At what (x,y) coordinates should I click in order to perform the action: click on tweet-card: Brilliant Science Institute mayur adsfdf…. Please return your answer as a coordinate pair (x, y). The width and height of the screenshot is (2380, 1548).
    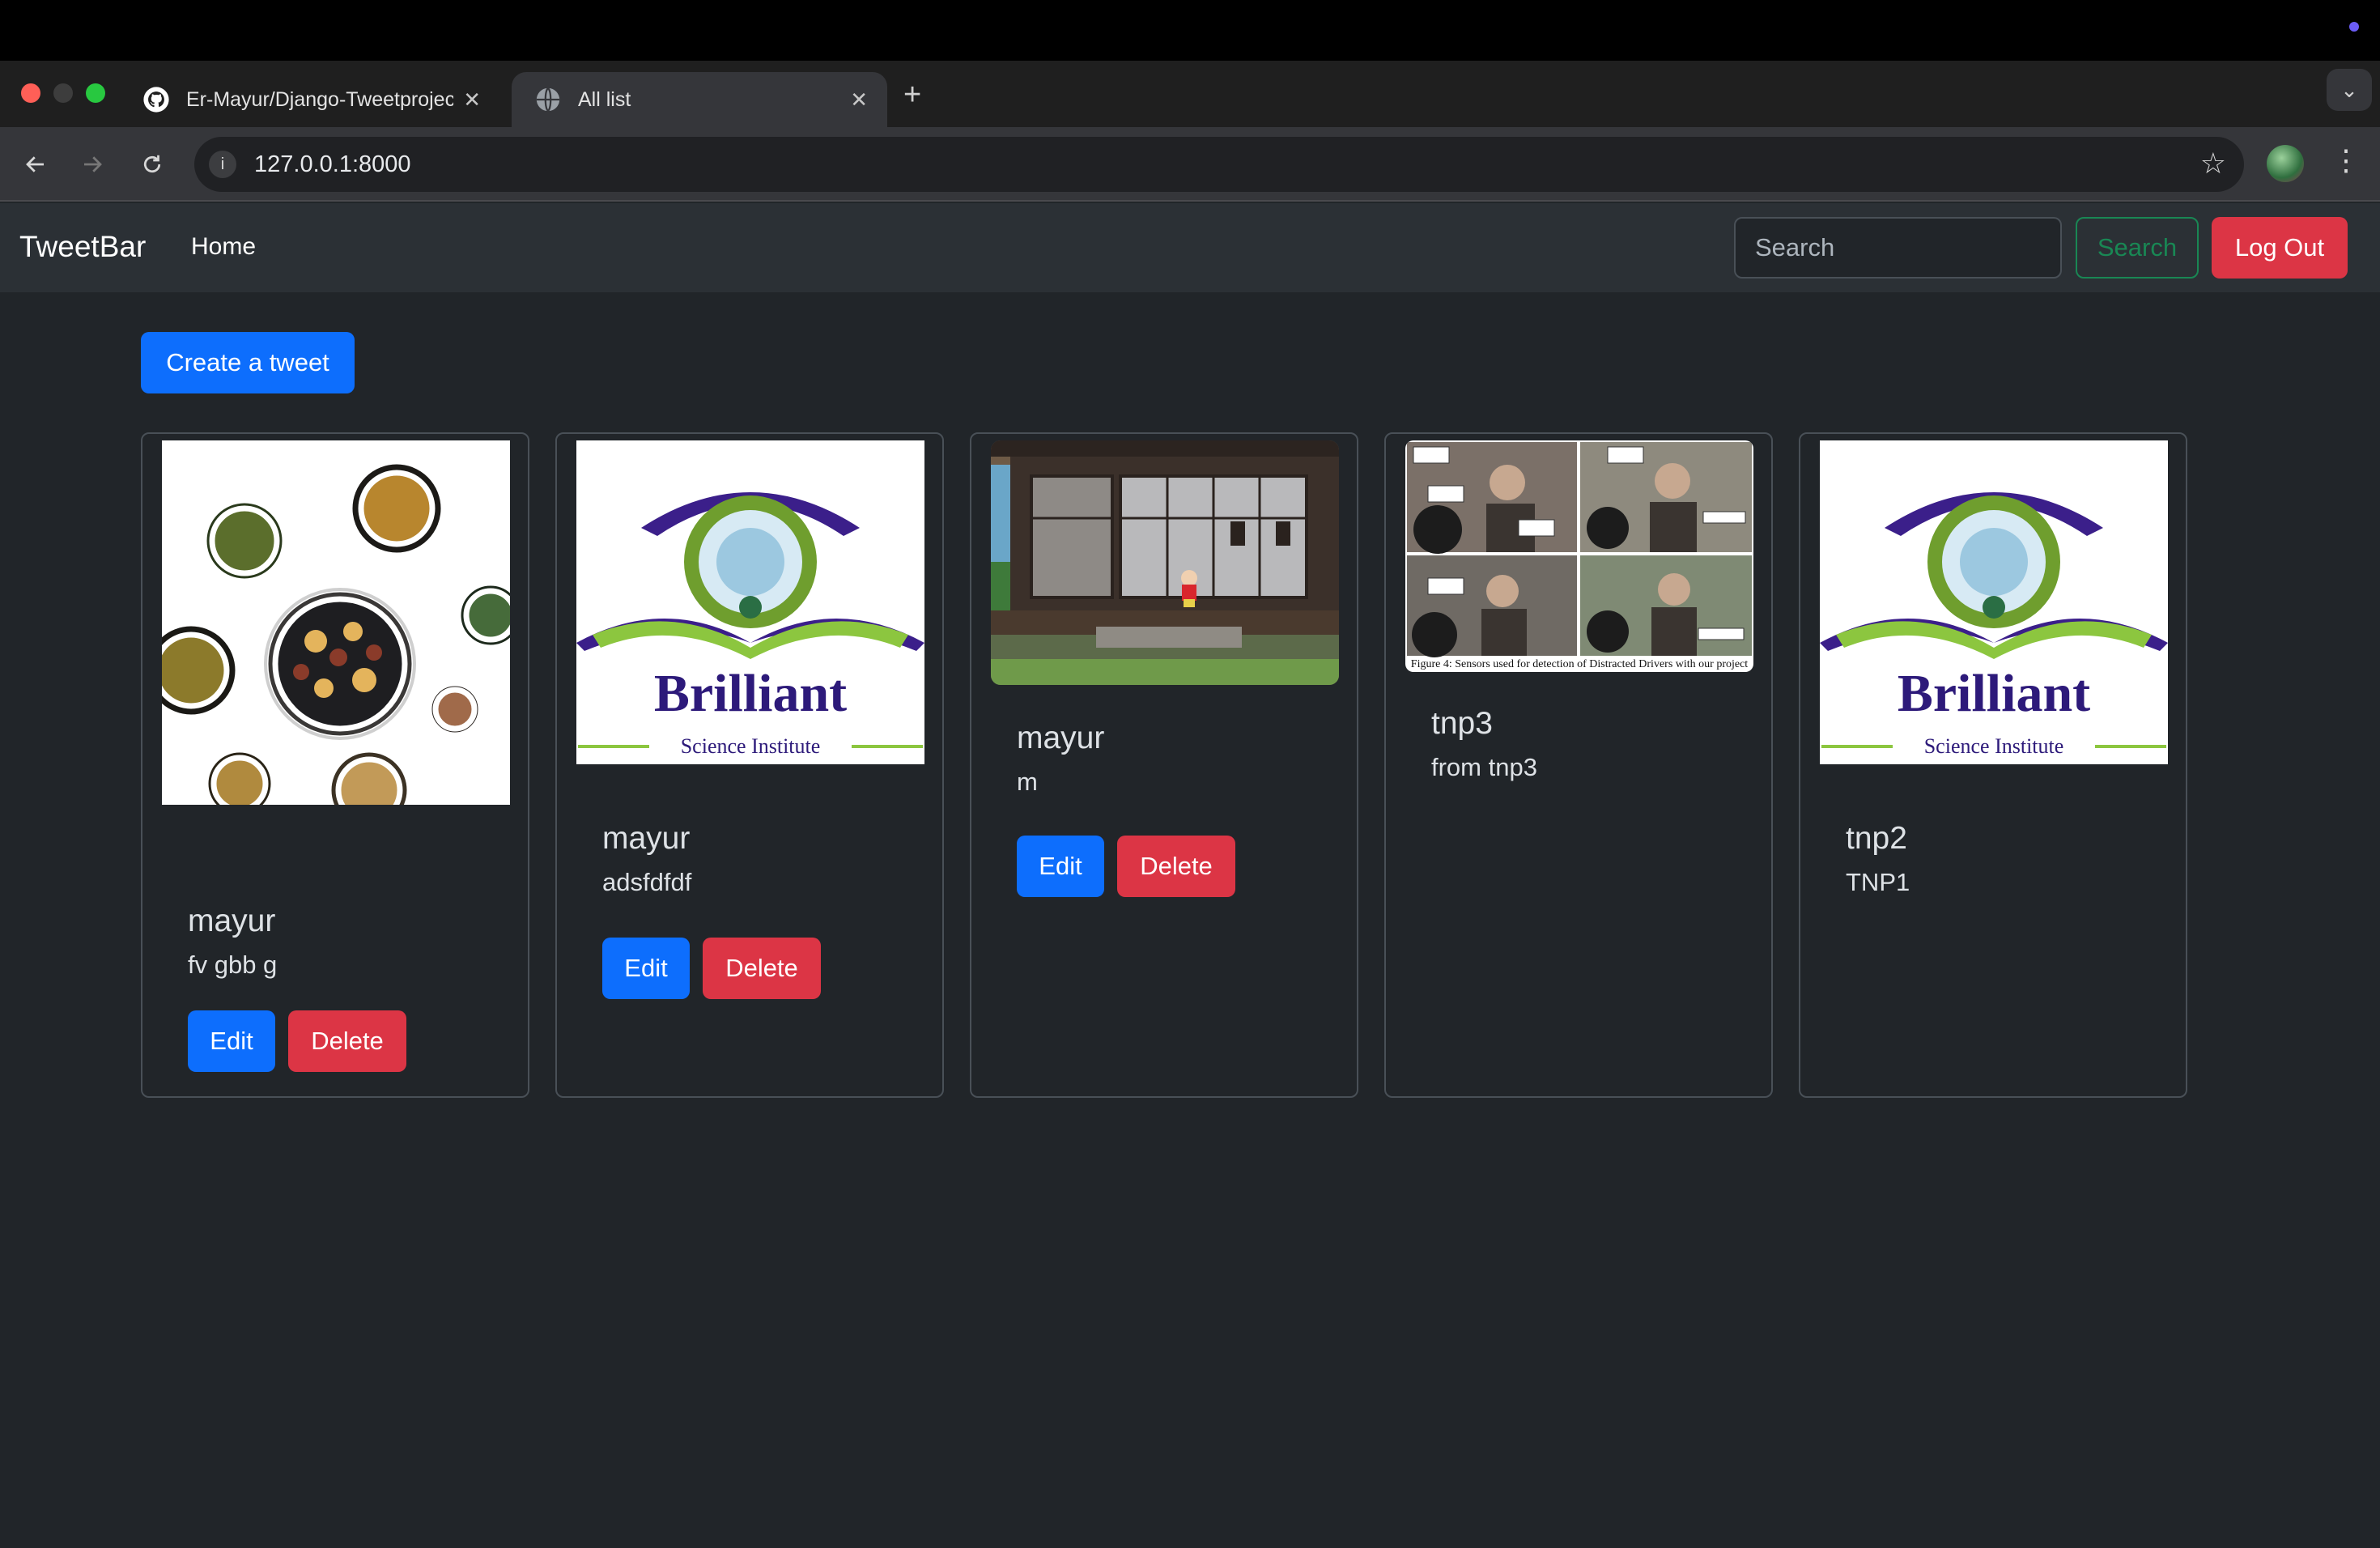
    Looking at the image, I should click on (749, 765).